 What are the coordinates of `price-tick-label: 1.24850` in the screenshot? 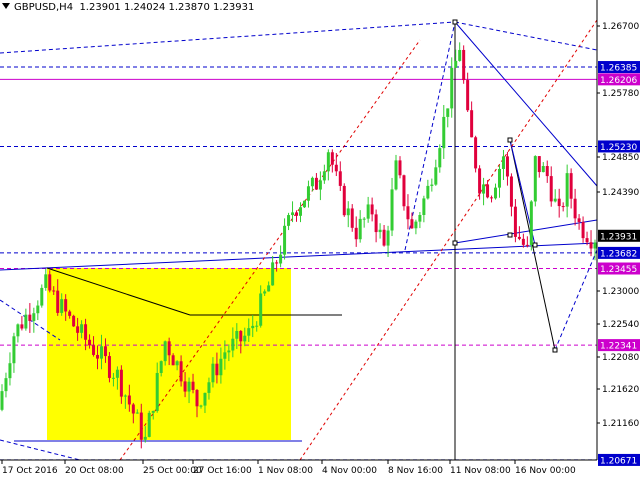 It's located at (620, 158).